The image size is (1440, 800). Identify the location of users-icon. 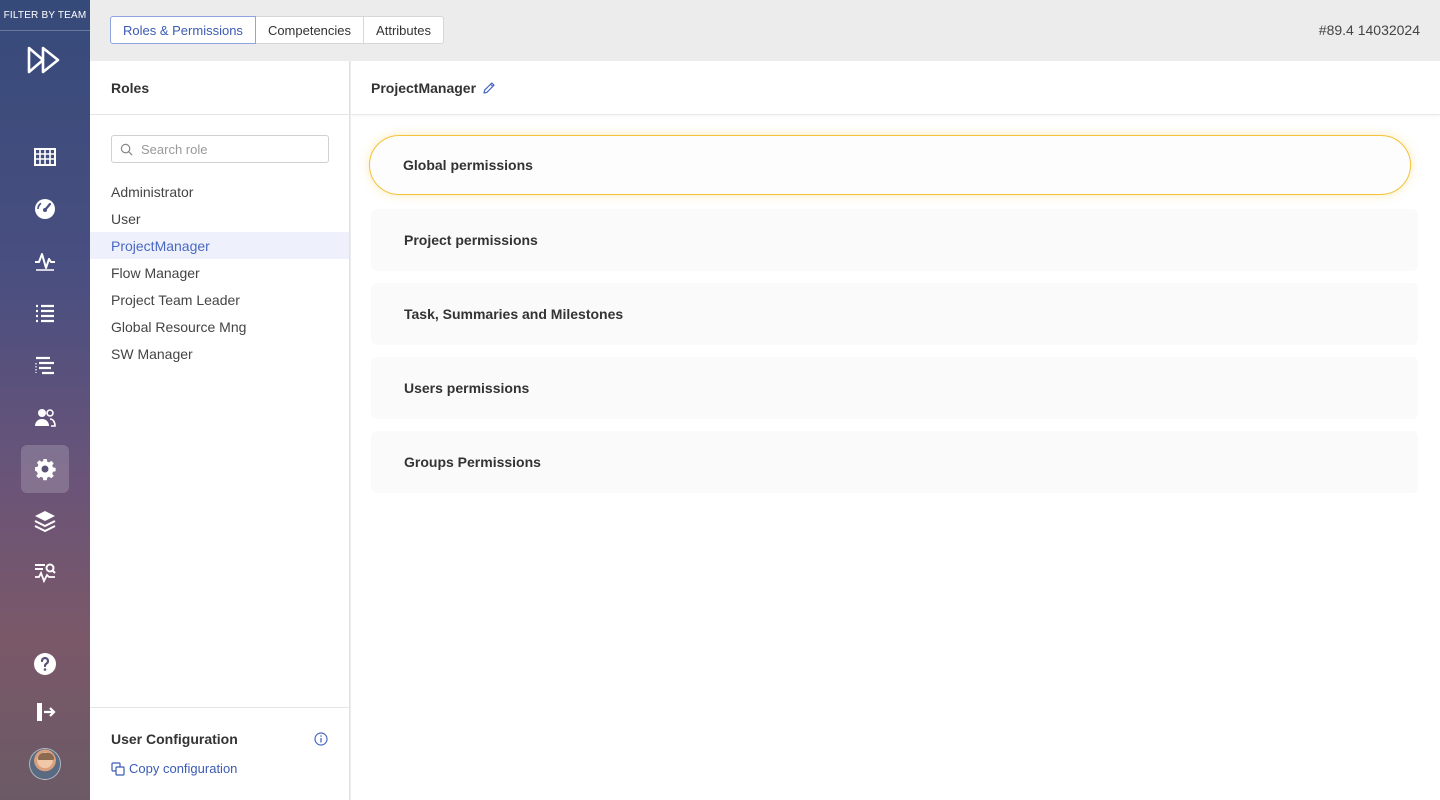
(45, 417).